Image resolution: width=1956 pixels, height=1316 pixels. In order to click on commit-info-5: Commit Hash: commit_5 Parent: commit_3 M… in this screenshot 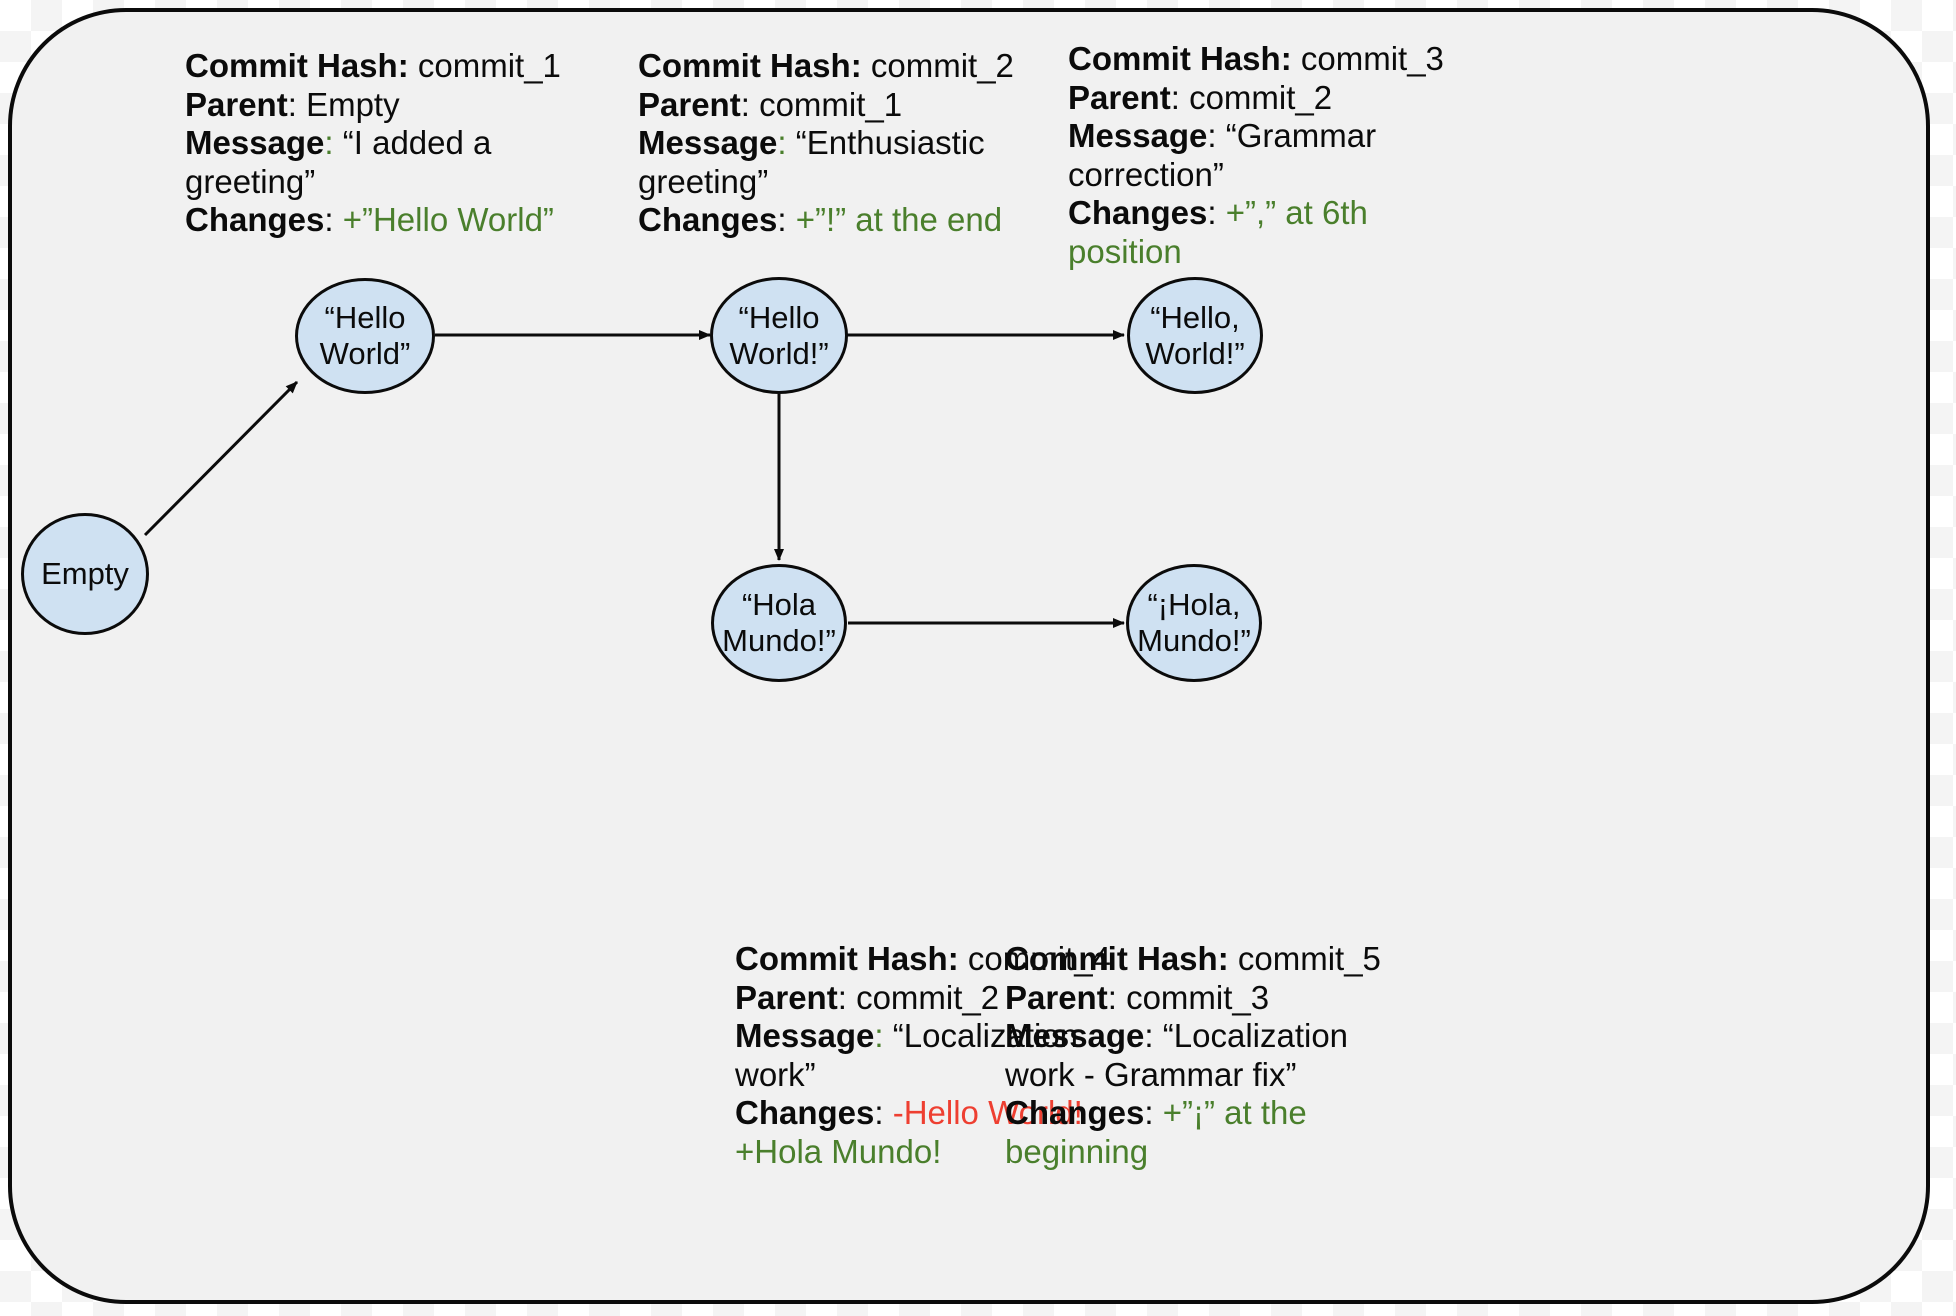, I will do `click(1215, 1056)`.